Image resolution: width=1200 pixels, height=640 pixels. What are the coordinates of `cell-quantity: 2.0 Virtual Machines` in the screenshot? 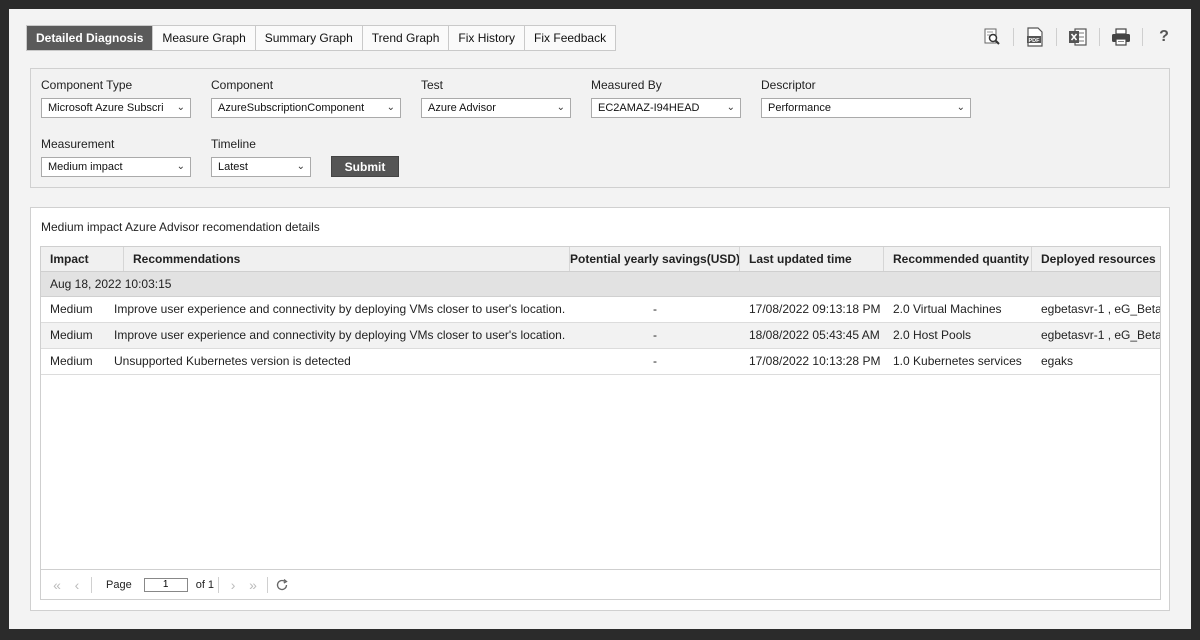 It's located at (947, 309).